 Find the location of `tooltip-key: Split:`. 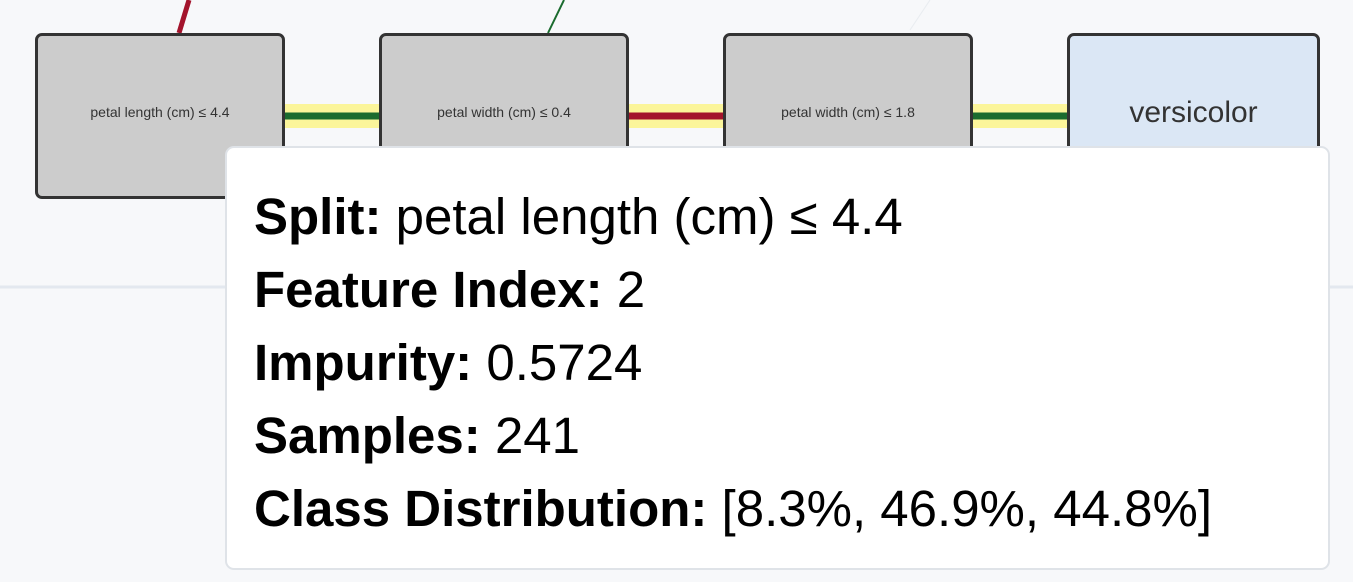

tooltip-key: Split: is located at coordinates (318, 216).